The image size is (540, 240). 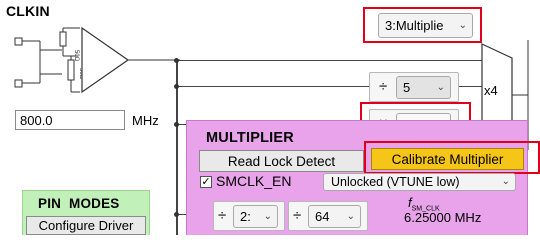 What do you see at coordinates (76, 56) in the screenshot?
I see `svg-text: 50Ω` at bounding box center [76, 56].